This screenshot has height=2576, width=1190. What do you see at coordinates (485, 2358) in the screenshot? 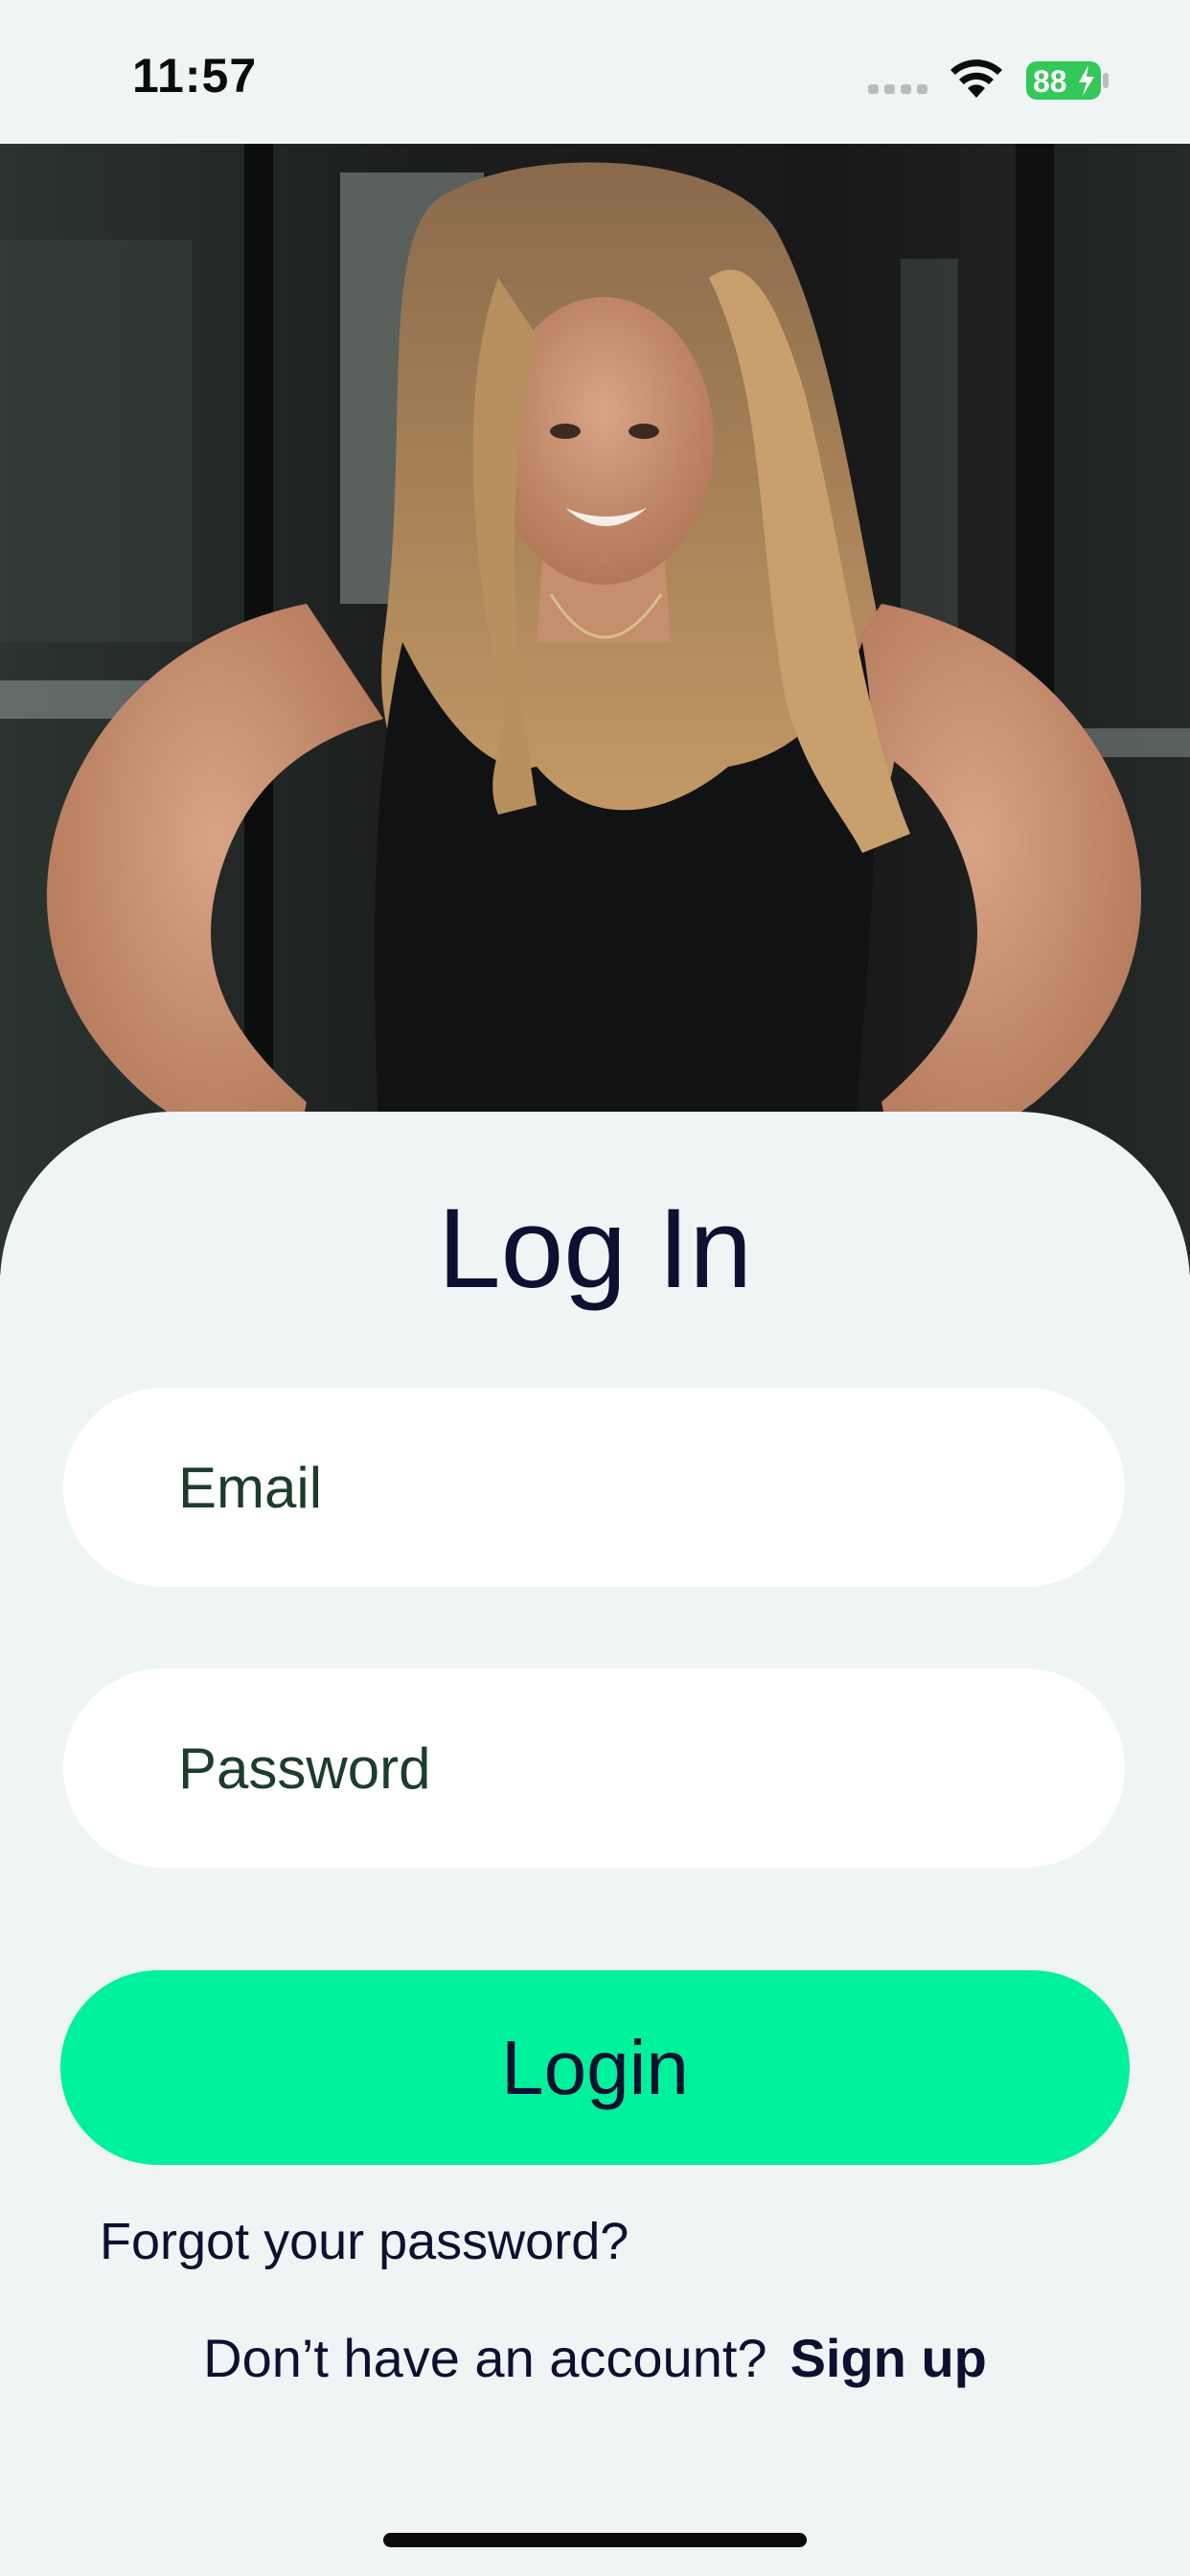
I see `no-account-text: Don’t have an account?` at bounding box center [485, 2358].